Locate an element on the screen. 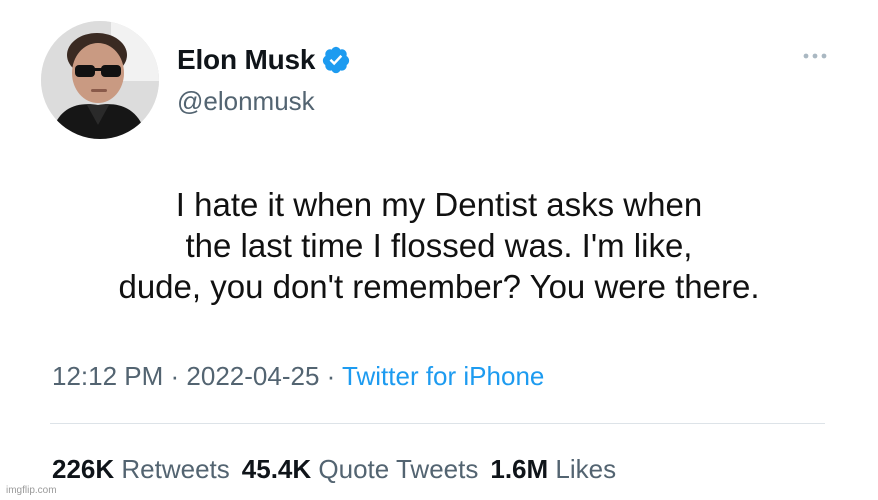  profile-photo-image is located at coordinates (100, 80).